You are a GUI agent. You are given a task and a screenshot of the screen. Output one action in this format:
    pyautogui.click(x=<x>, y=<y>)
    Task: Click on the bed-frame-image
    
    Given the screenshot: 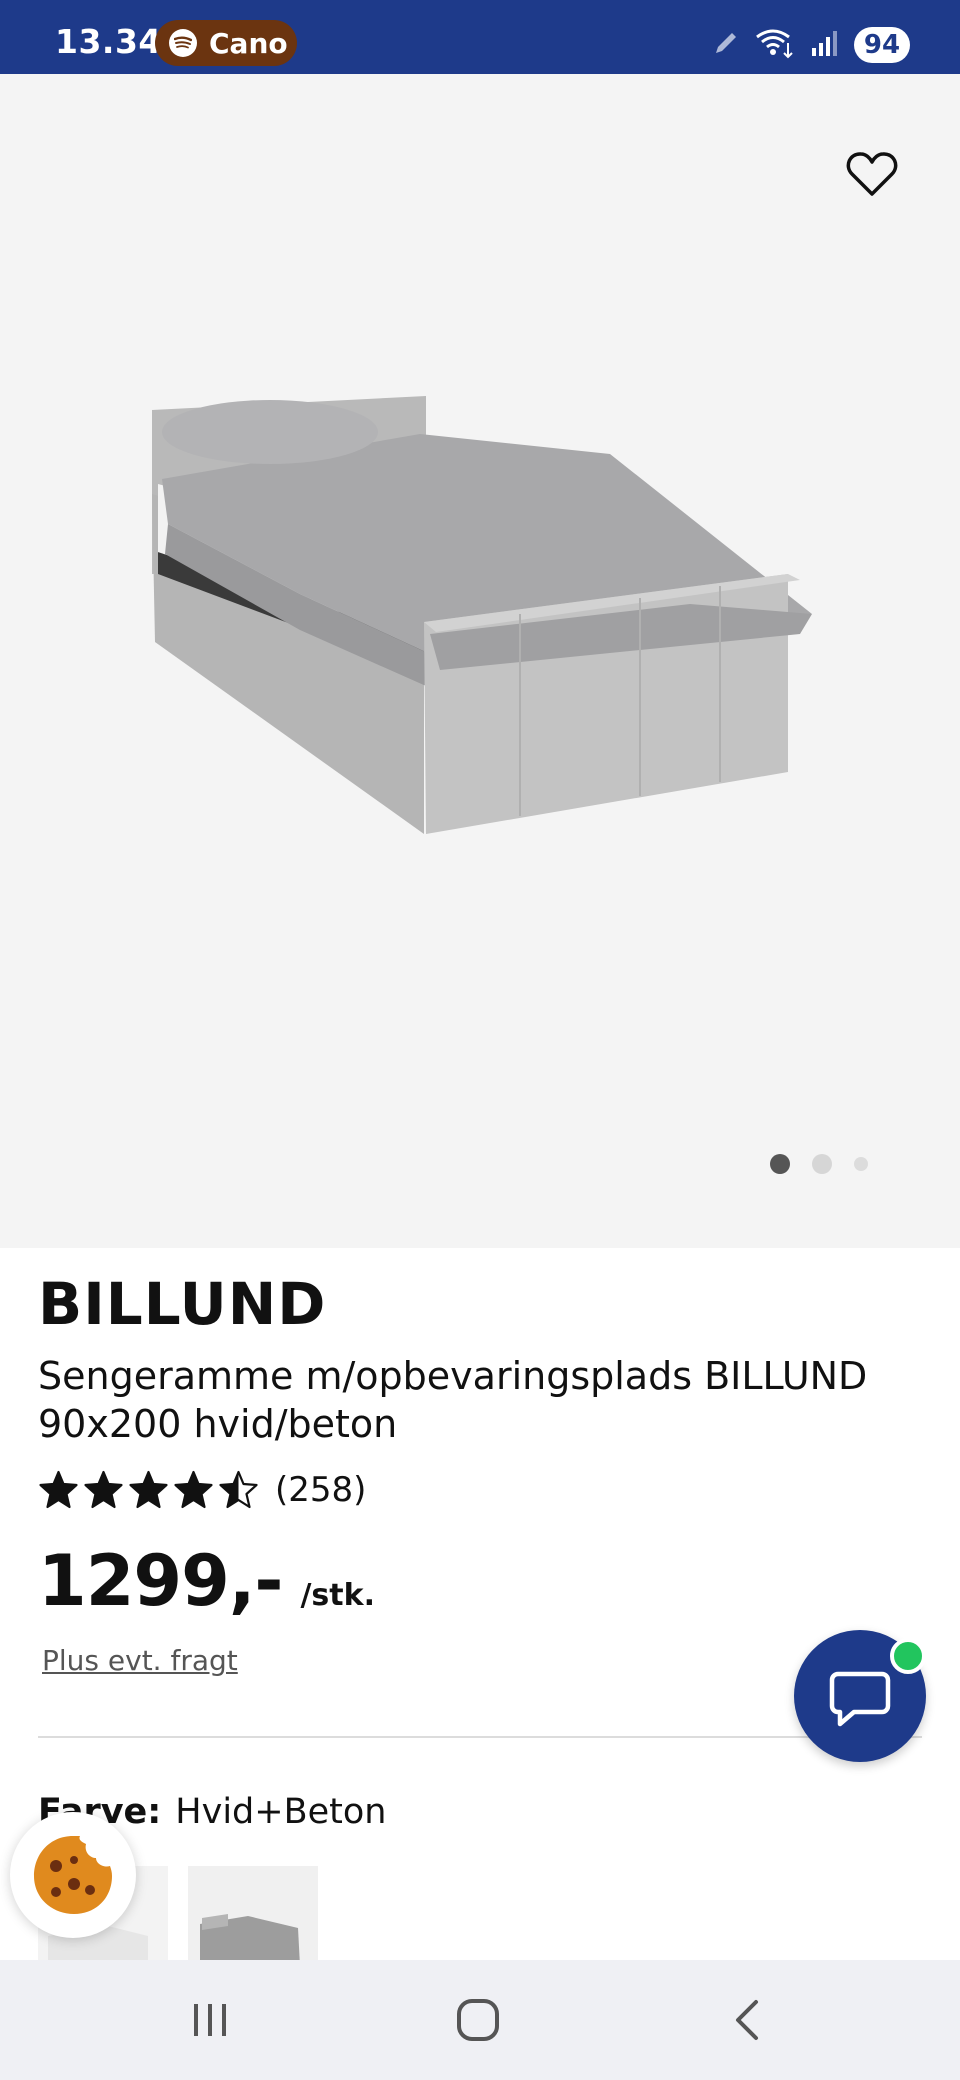 What is the action you would take?
    pyautogui.click(x=482, y=615)
    